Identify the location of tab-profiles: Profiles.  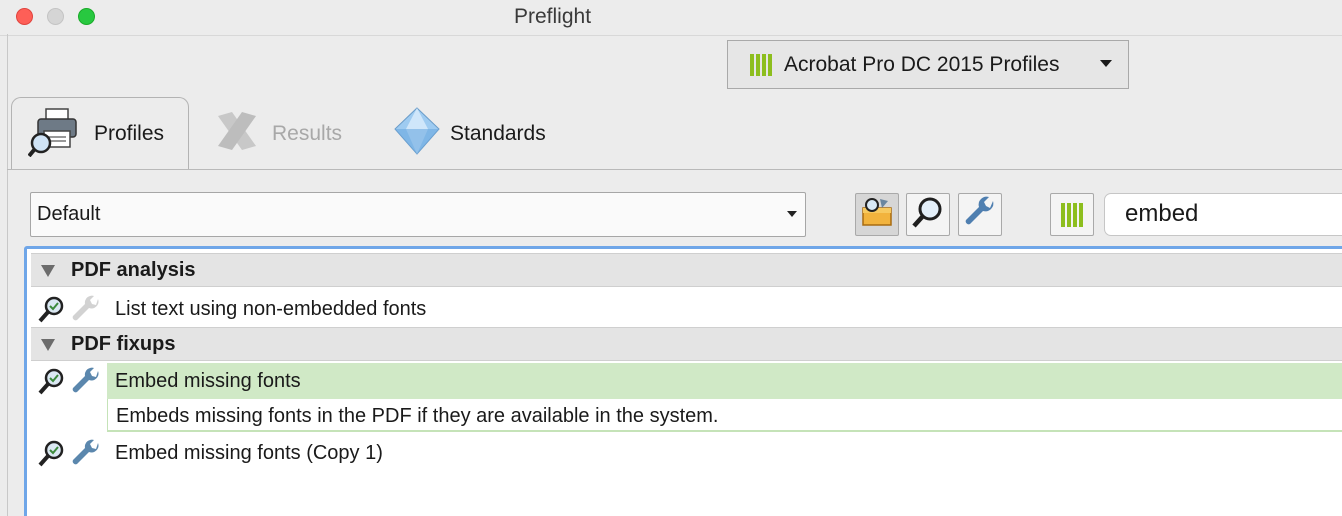
(100, 133).